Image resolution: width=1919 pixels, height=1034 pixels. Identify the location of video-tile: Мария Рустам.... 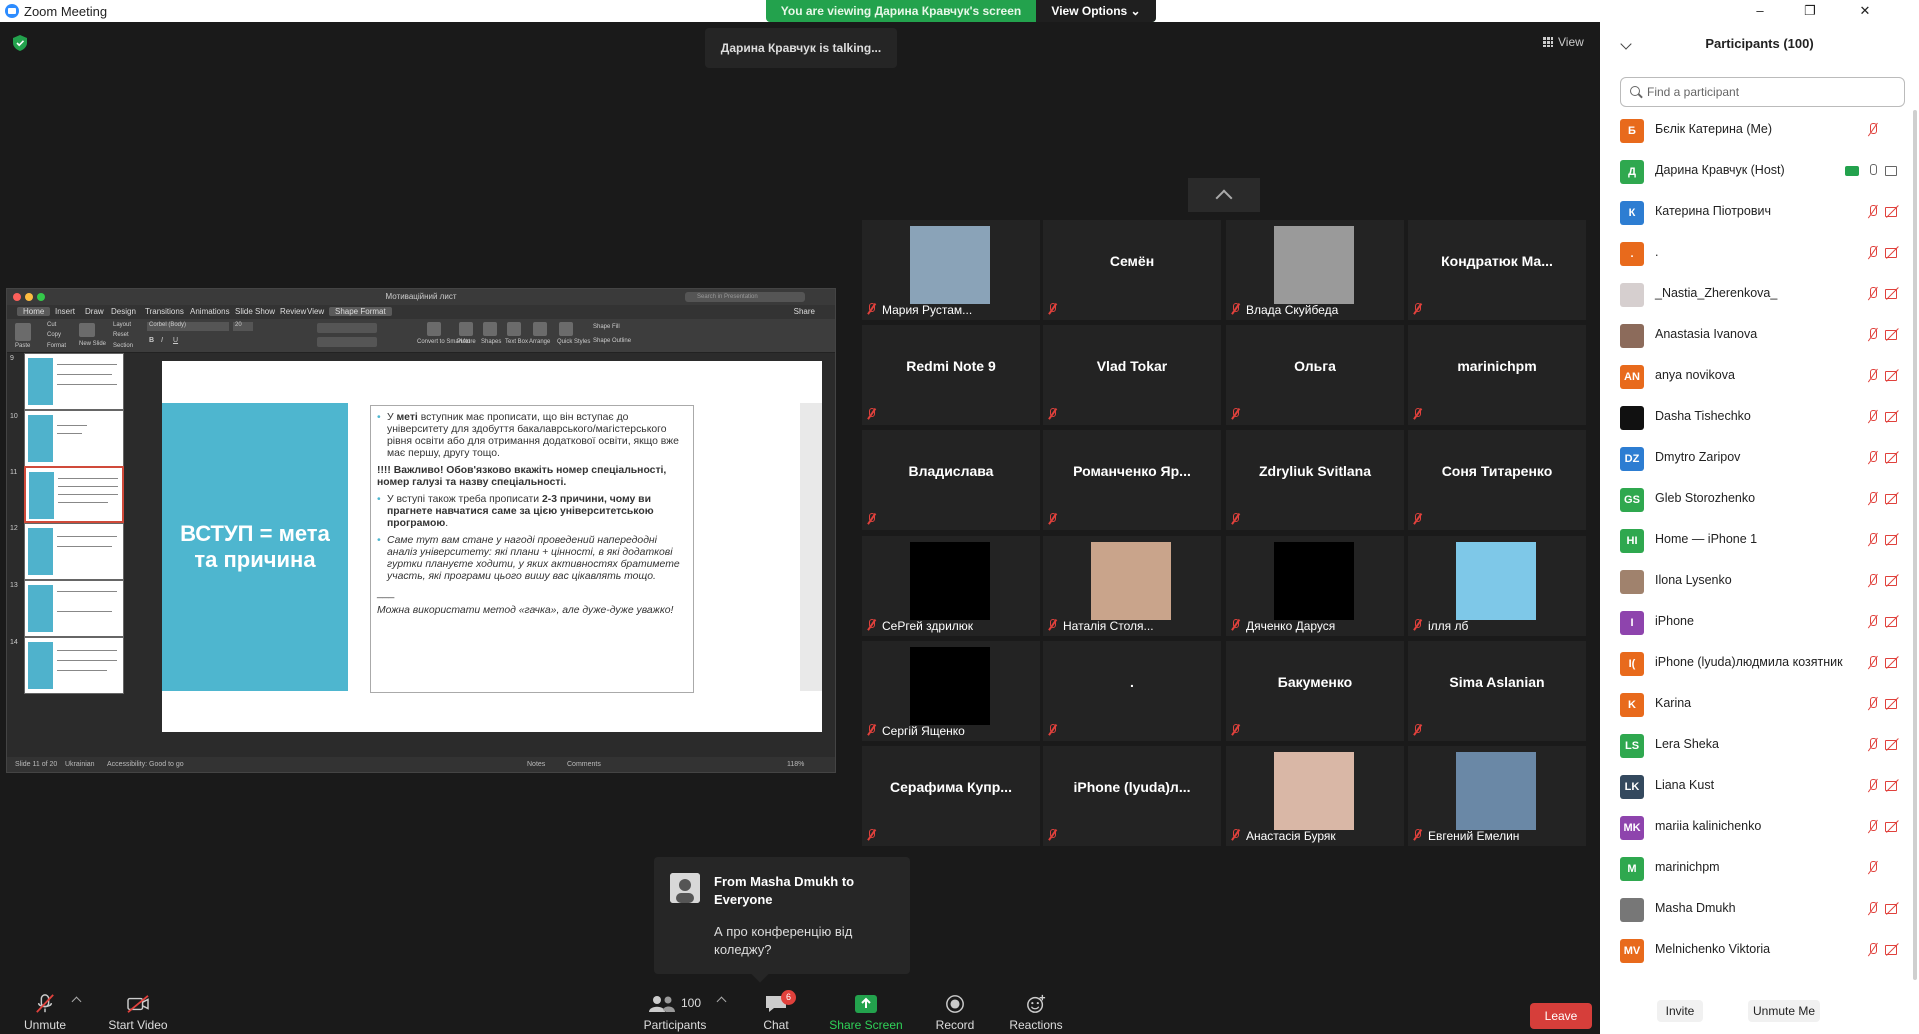
(951, 270).